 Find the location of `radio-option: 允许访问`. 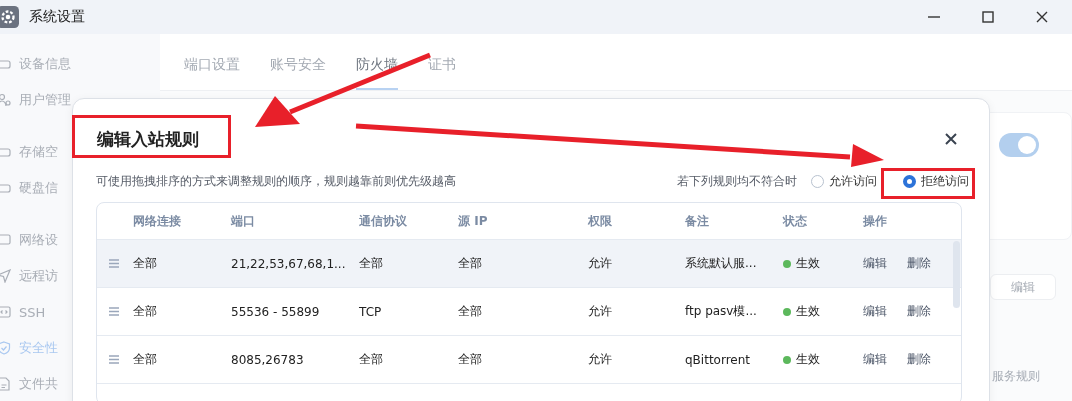

radio-option: 允许访问 is located at coordinates (844, 181).